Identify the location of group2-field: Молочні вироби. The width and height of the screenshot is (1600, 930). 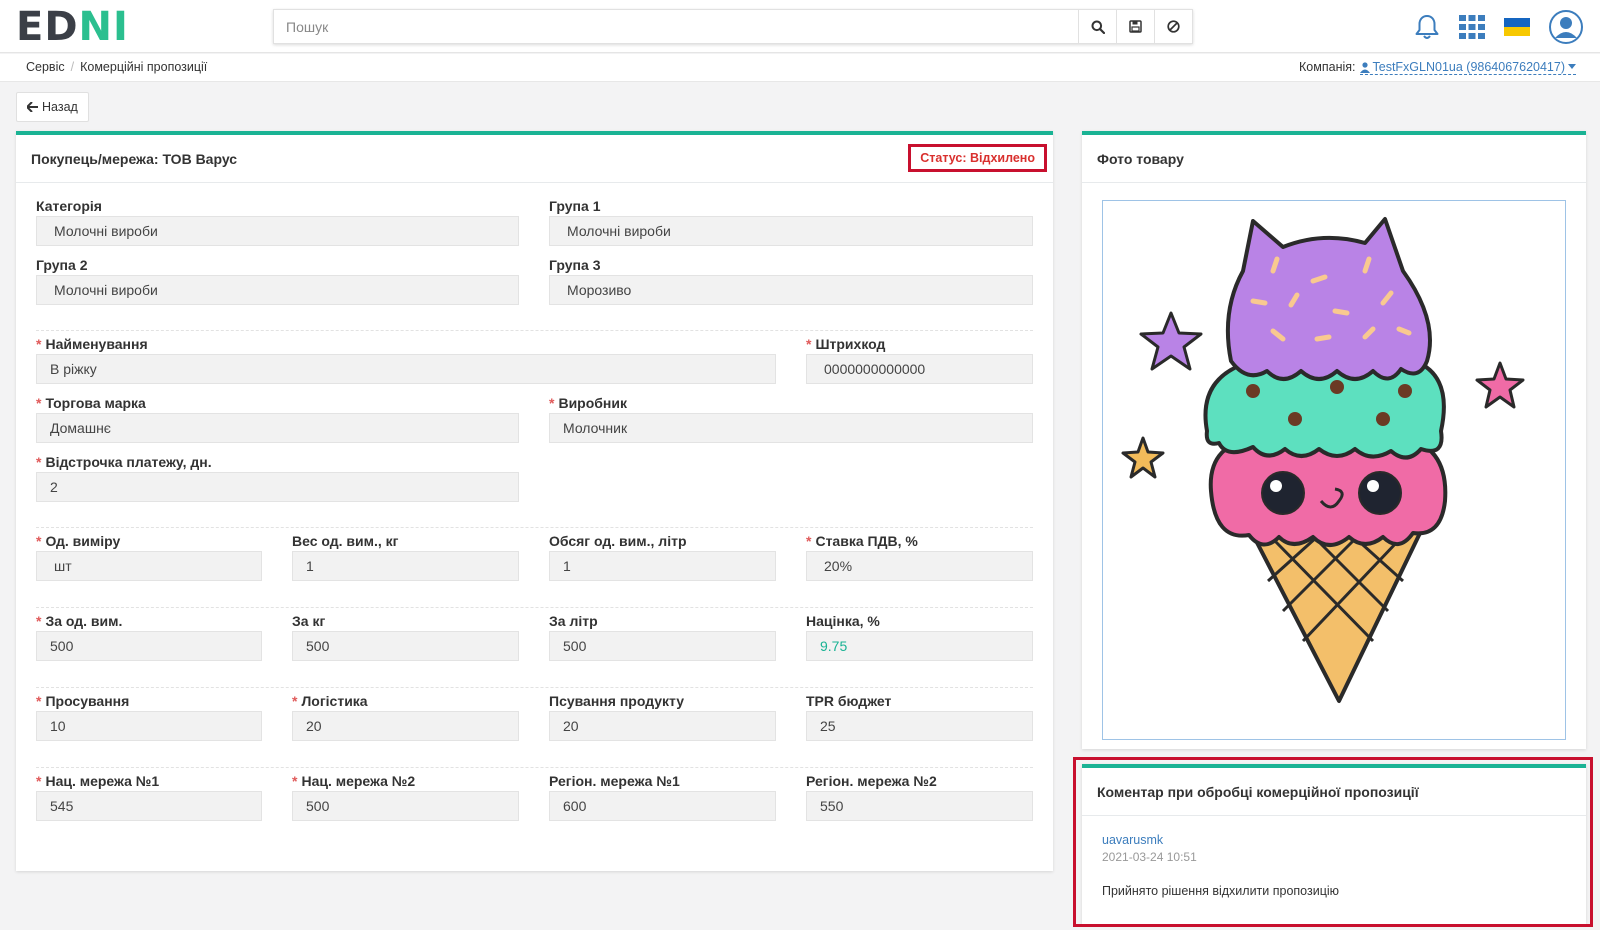
(277, 290).